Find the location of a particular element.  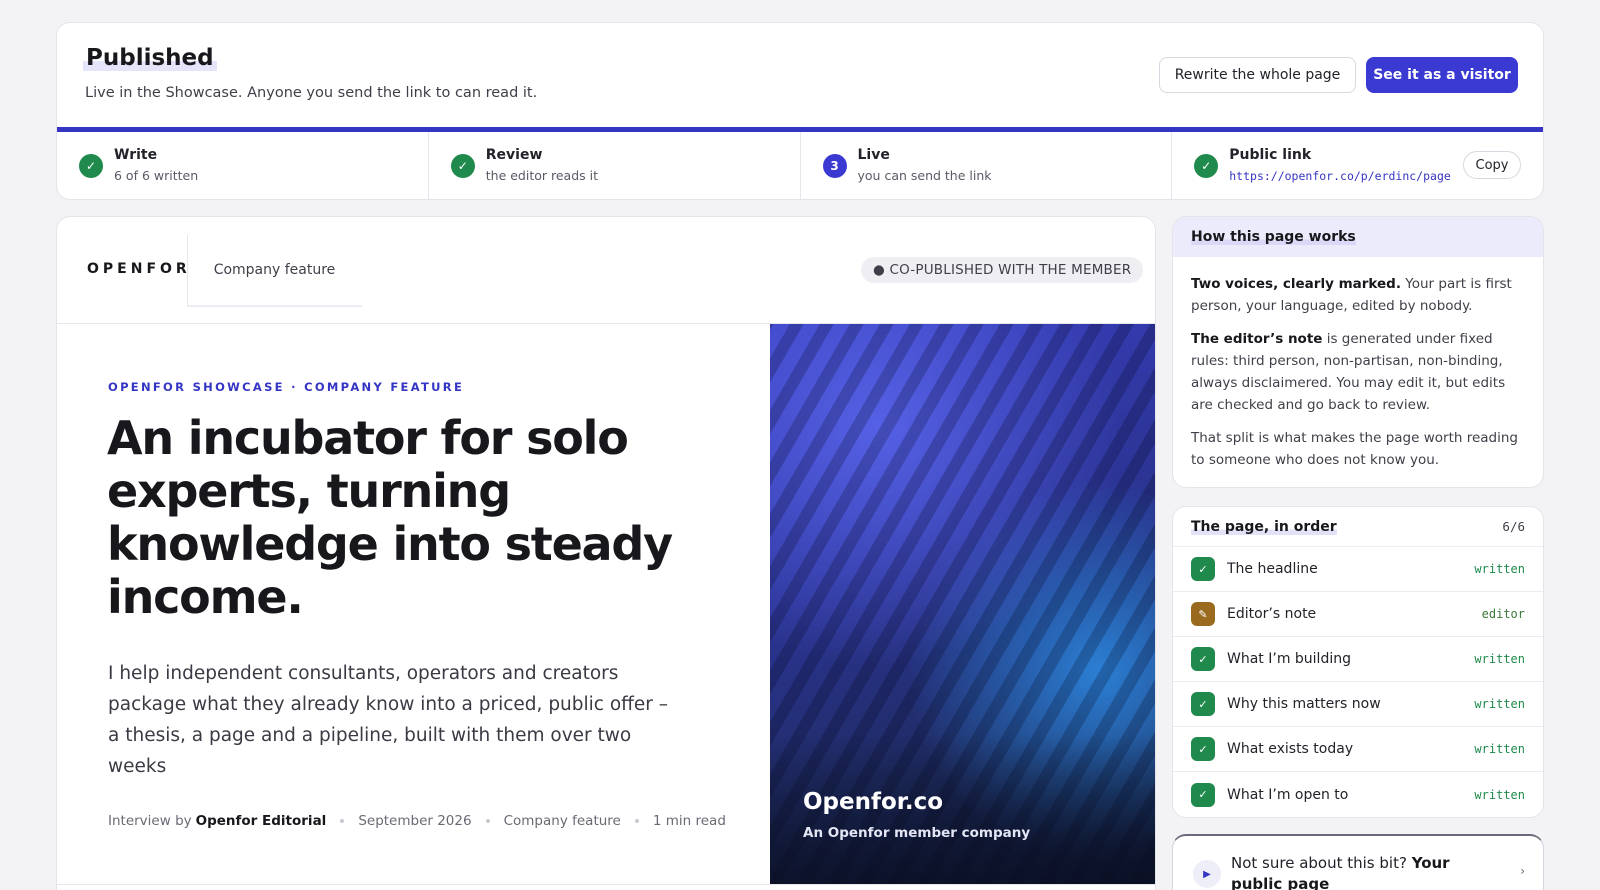

order-row: ✎ Editor’s note editor is located at coordinates (1358, 614).